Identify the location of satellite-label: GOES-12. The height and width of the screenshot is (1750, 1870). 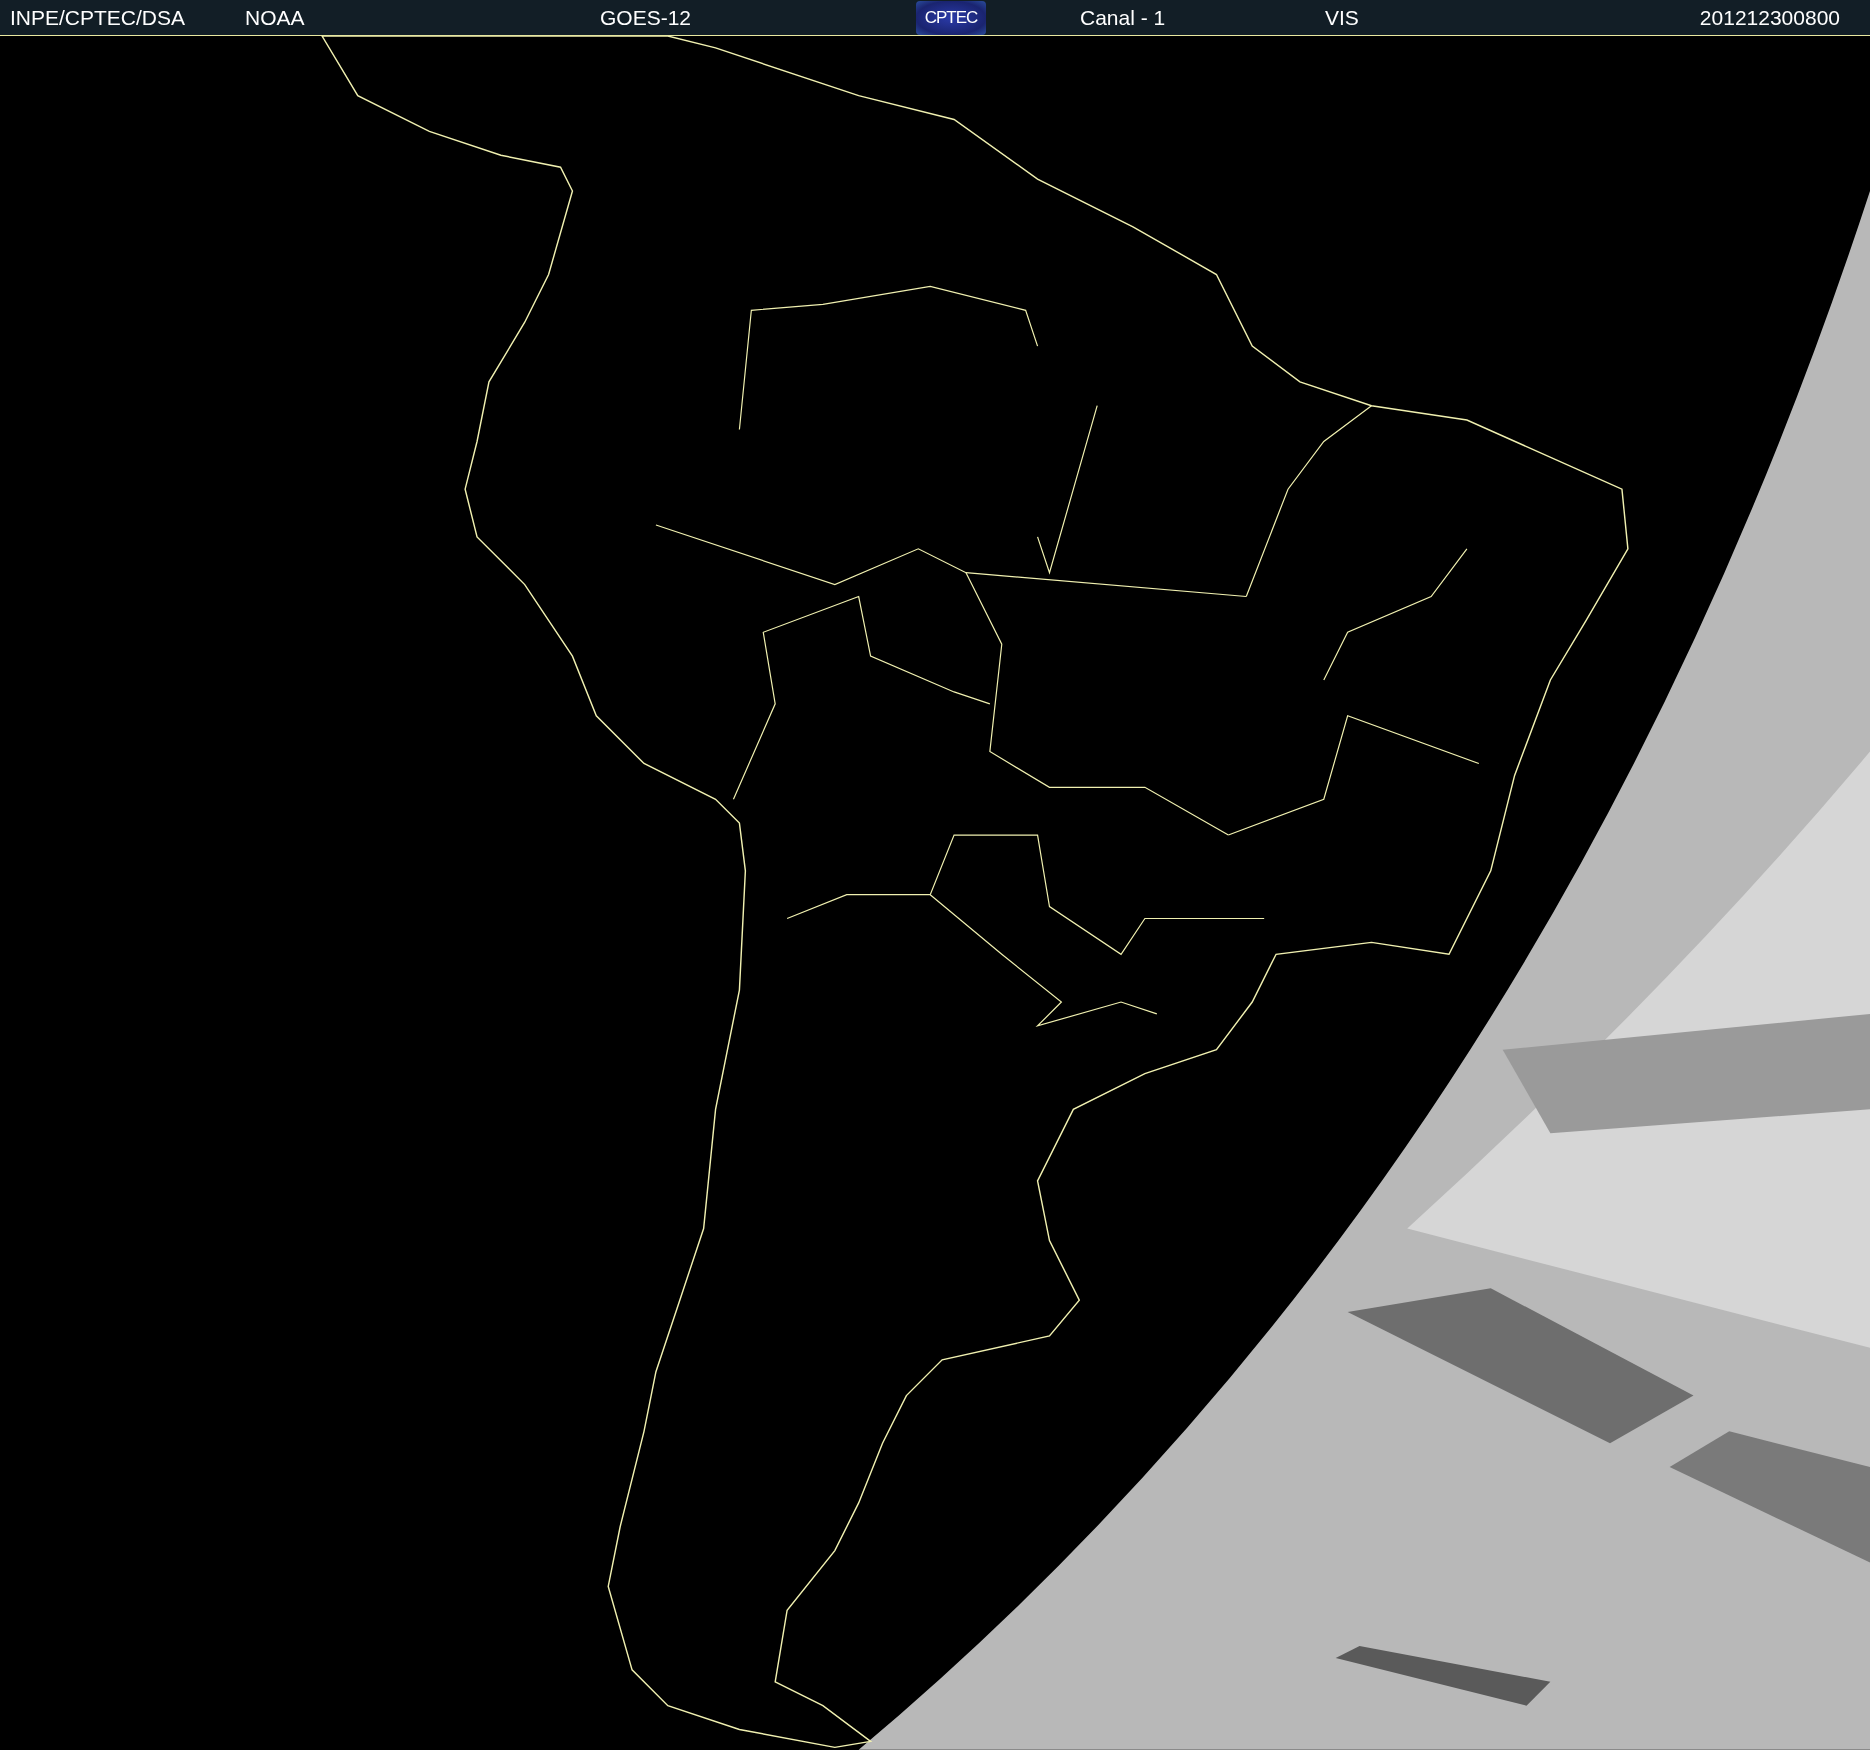
(646, 17).